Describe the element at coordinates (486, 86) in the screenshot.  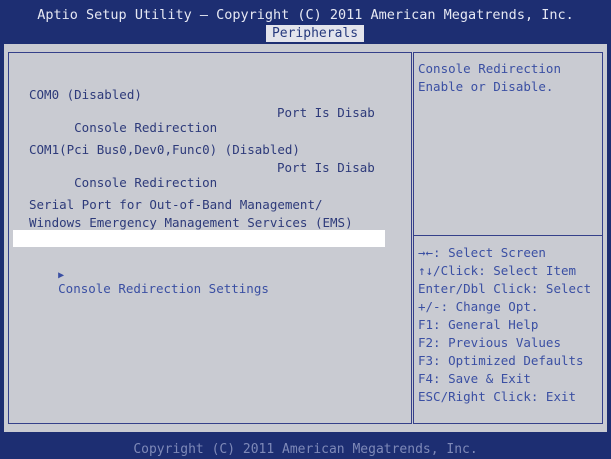
I see `help-line-2: Enable or Disable.` at that location.